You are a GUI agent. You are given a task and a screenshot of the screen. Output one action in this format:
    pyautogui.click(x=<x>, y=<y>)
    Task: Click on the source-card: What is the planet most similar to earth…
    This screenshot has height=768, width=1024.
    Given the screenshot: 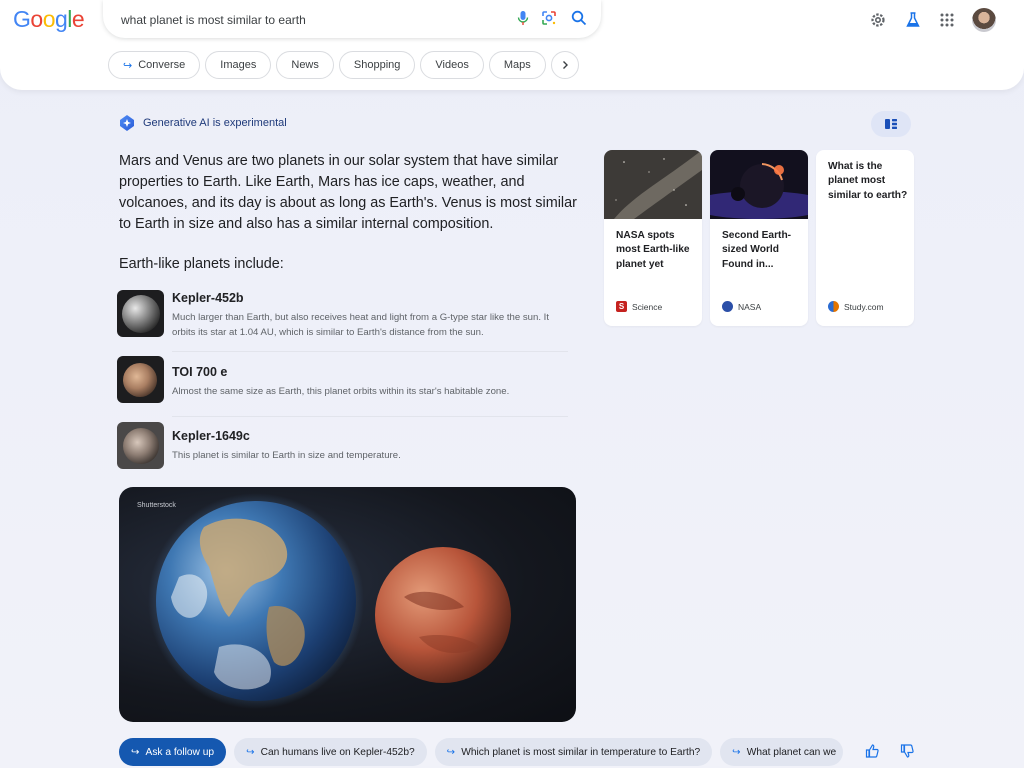 What is the action you would take?
    pyautogui.click(x=865, y=238)
    